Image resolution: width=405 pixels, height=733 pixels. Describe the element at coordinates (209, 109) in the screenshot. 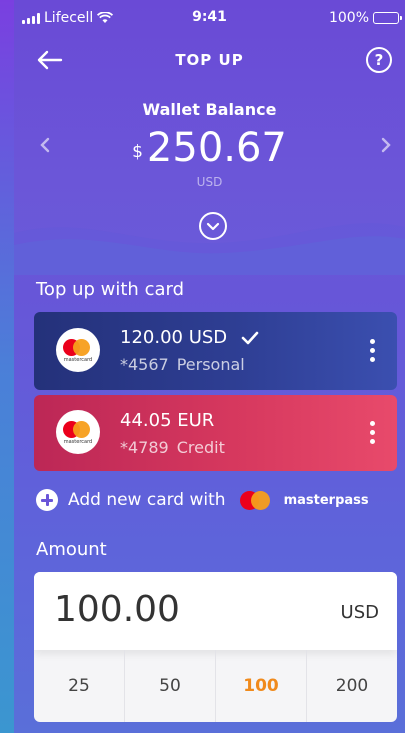

I see `balance-label: Wallet Balance` at that location.